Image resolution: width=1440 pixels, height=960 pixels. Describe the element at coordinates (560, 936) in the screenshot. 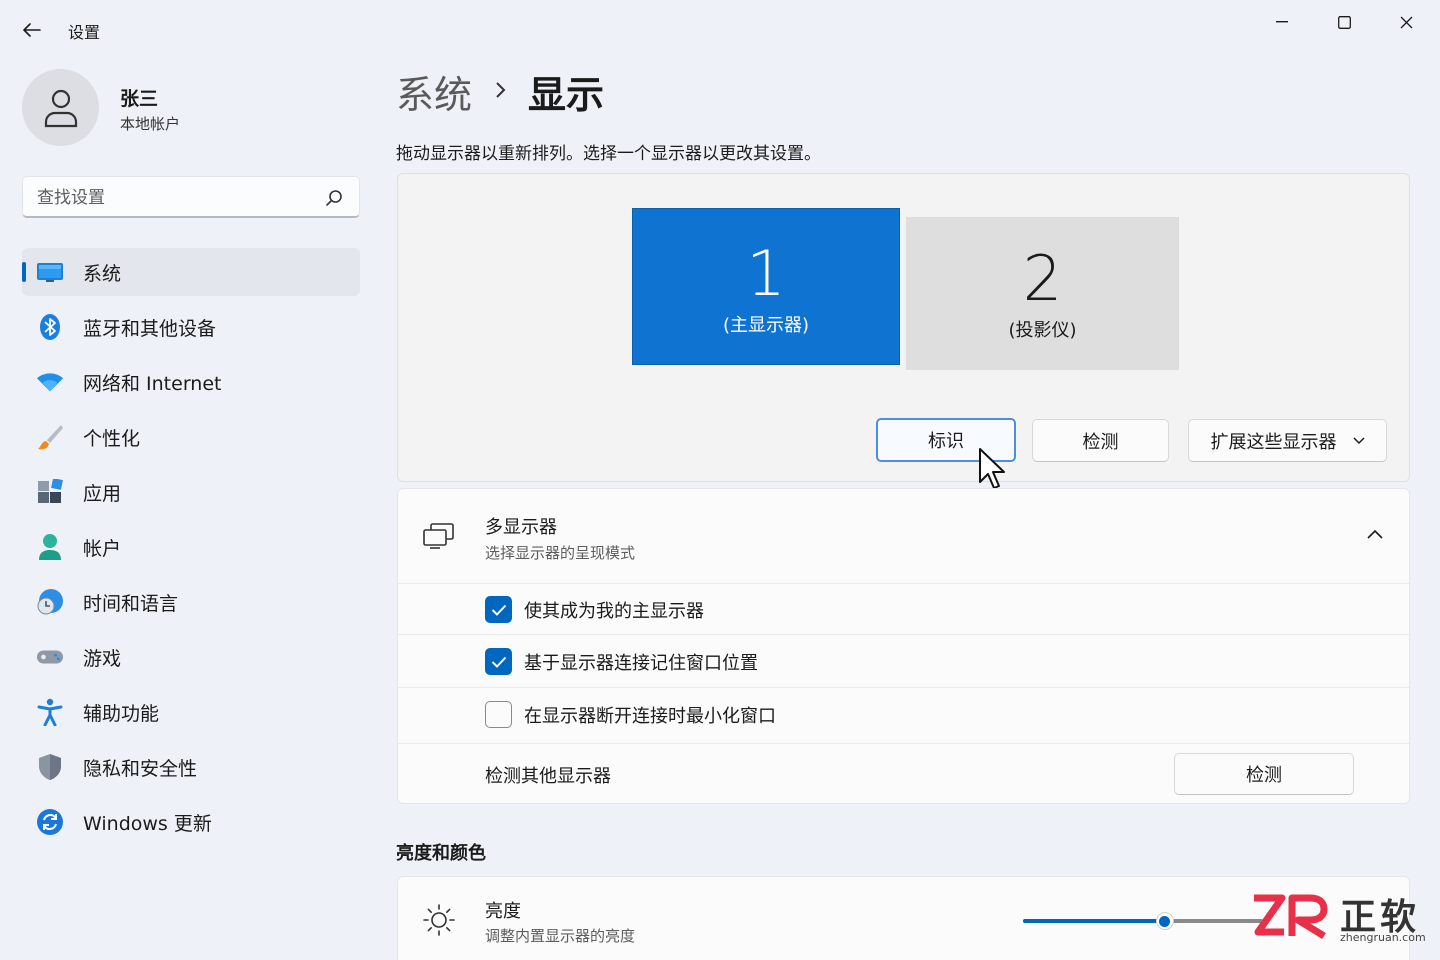

I see `brightness-subtitle: 调整内置显示器的亮度` at that location.